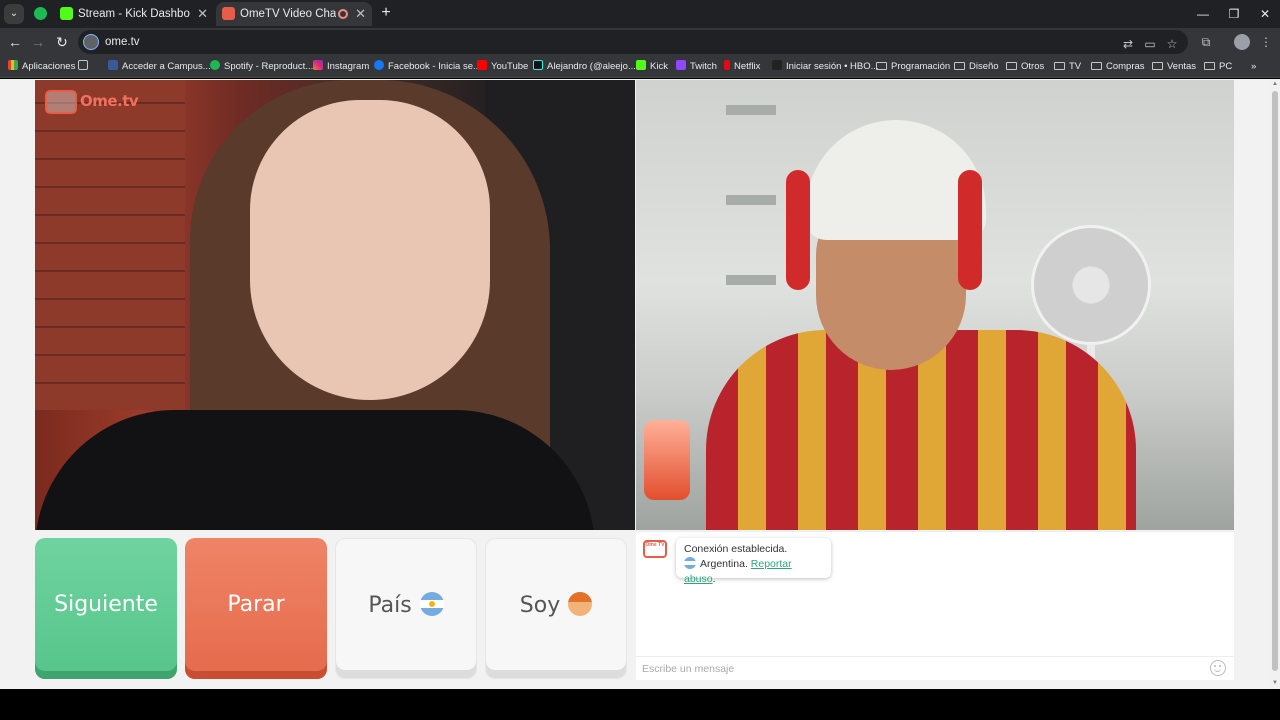 The width and height of the screenshot is (1280, 720). What do you see at coordinates (315, 470) in the screenshot?
I see `person-shirt` at bounding box center [315, 470].